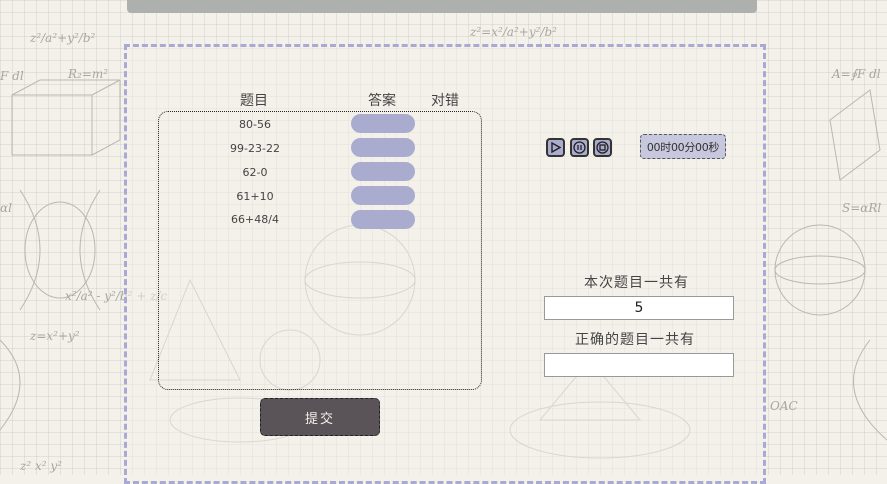 This screenshot has width=887, height=484. Describe the element at coordinates (87, 74) in the screenshot. I see `svg-text: R₂=m²` at that location.